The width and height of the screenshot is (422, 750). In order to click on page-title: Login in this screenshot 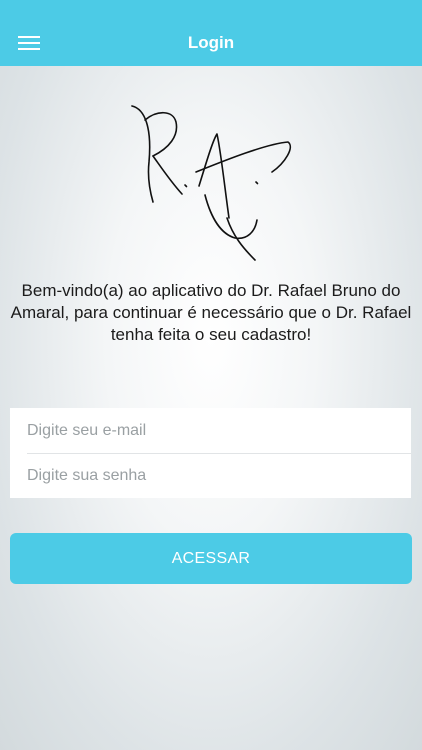, I will do `click(211, 42)`.